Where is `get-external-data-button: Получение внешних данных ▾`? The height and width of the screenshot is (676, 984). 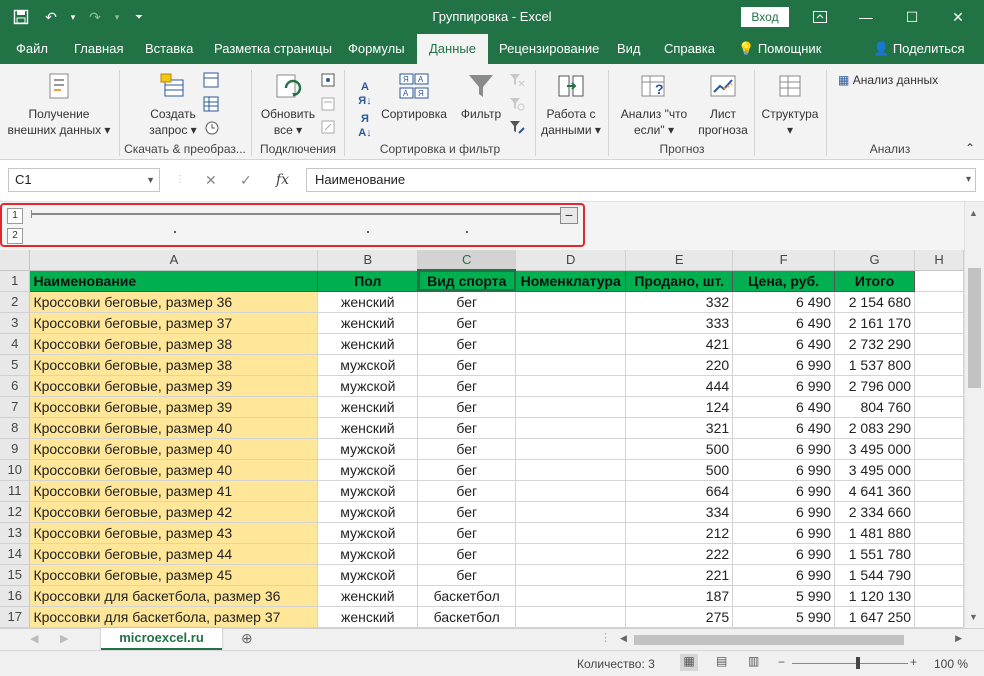 get-external-data-button: Получение внешних данных ▾ is located at coordinates (59, 104).